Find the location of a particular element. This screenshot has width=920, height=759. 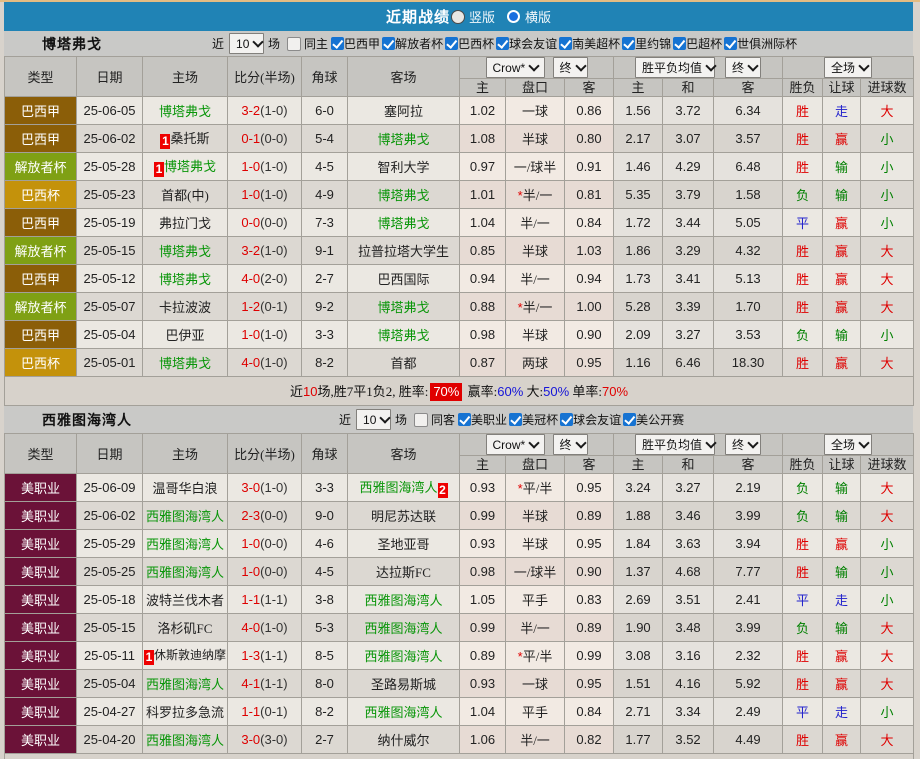

away-team-name: 圣路易斯城 is located at coordinates (403, 684).